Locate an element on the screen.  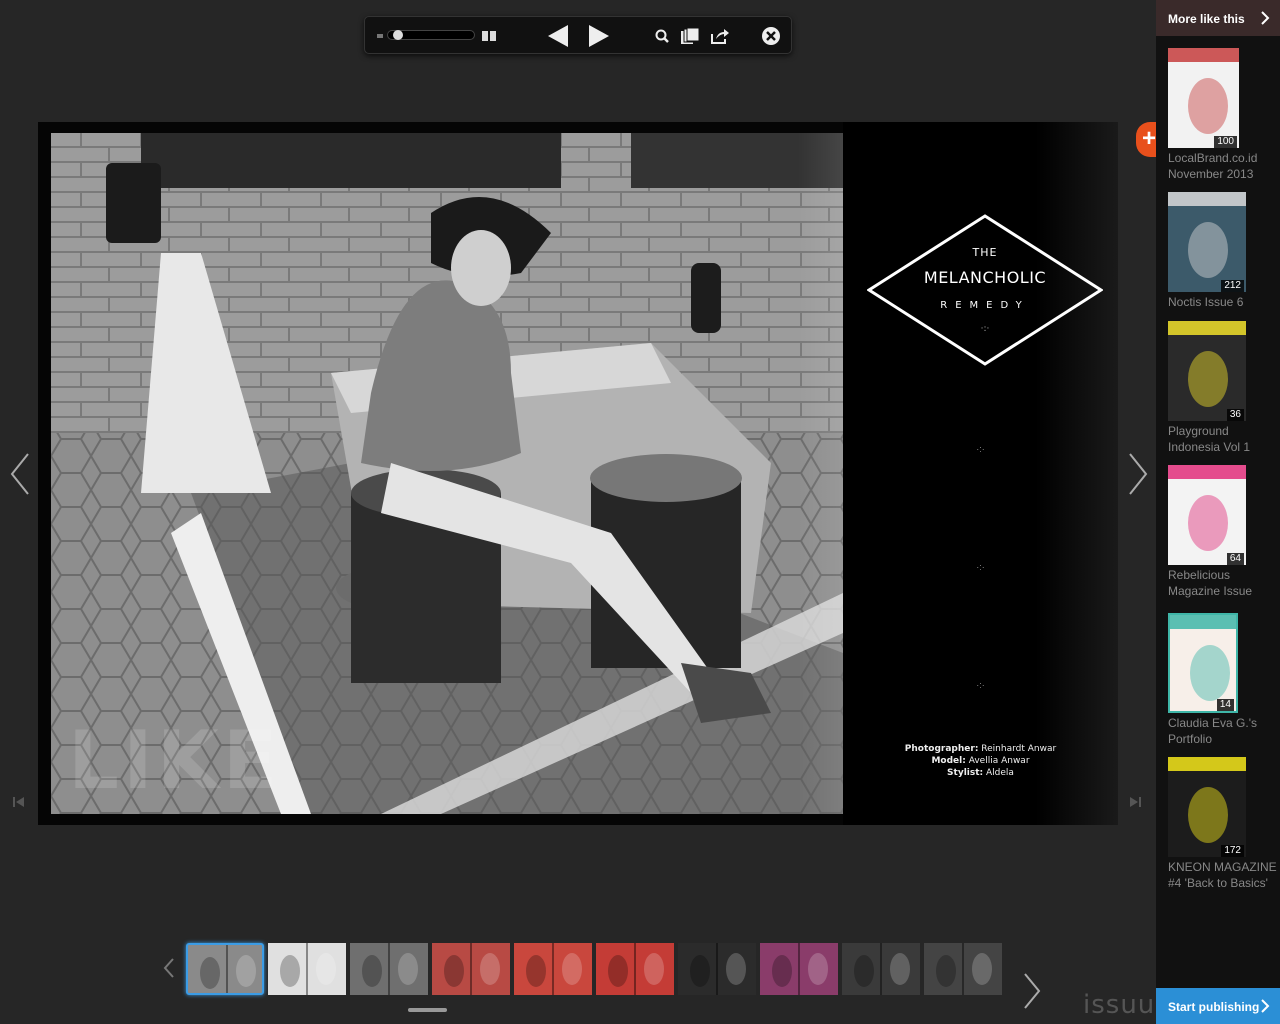
thumbnail-scroll-handle is located at coordinates (427, 1010).